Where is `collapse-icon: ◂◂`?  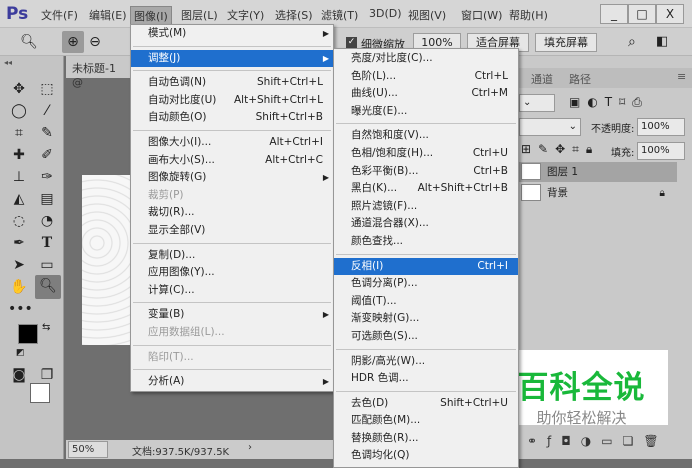 collapse-icon: ◂◂ is located at coordinates (8, 62).